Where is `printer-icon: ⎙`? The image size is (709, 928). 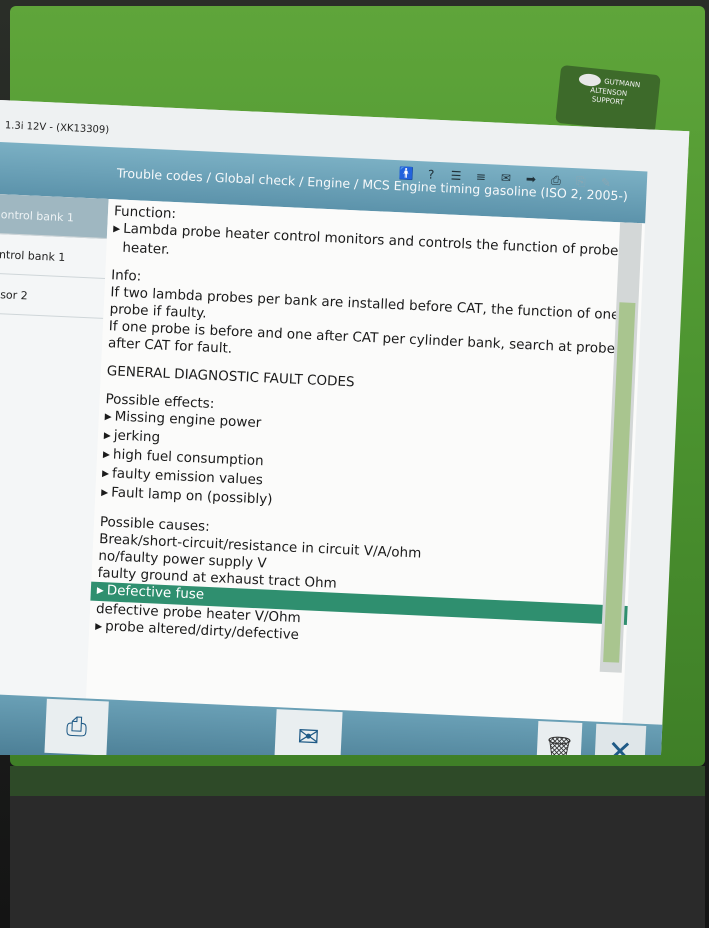
printer-icon: ⎙ is located at coordinates (76, 727).